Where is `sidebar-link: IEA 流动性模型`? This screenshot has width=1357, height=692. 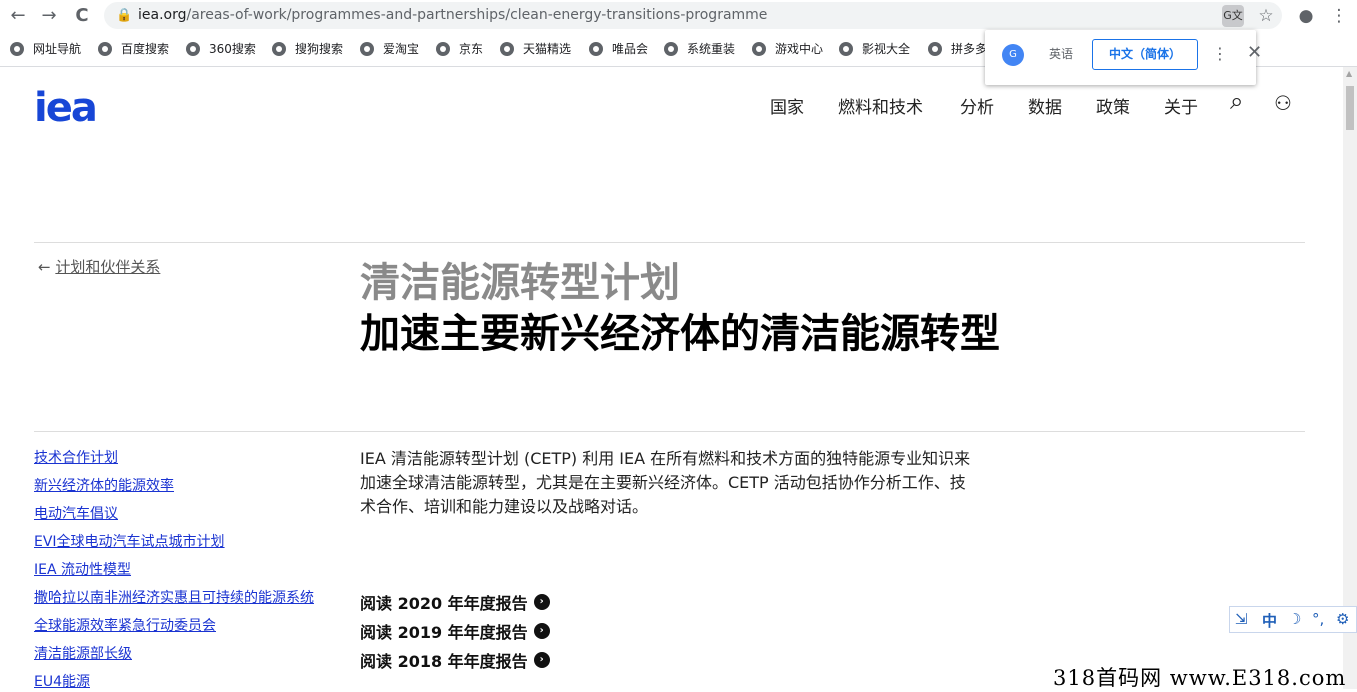
sidebar-link: IEA 流动性模型 is located at coordinates (174, 573).